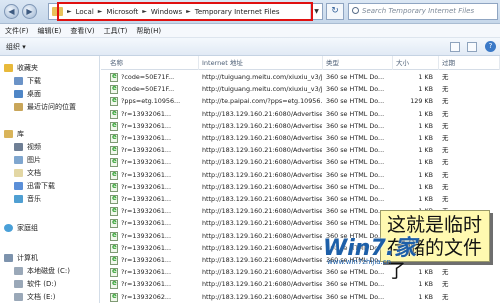  What do you see at coordinates (11, 11) in the screenshot?
I see `back-button: ◀` at bounding box center [11, 11].